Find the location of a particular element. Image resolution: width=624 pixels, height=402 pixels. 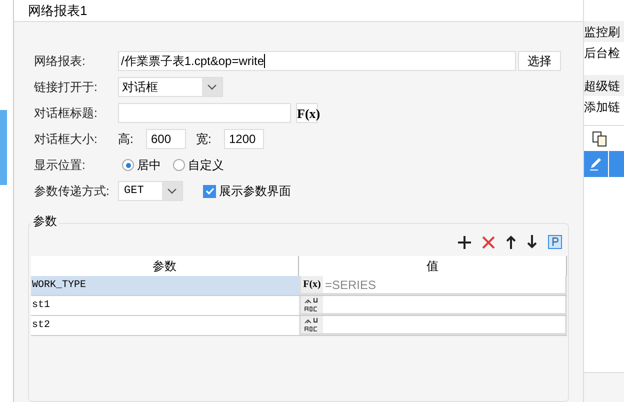

field-label: 参数传递方式: is located at coordinates (72, 191).